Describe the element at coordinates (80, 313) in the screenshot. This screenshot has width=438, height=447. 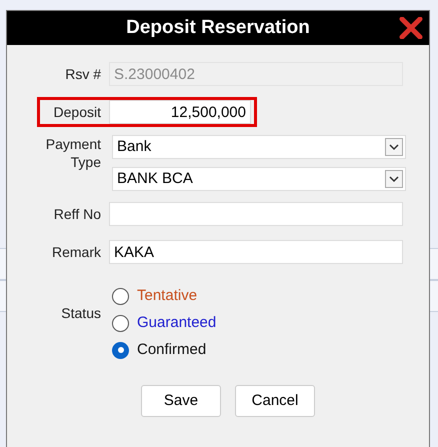
I see `field-label: Status` at that location.